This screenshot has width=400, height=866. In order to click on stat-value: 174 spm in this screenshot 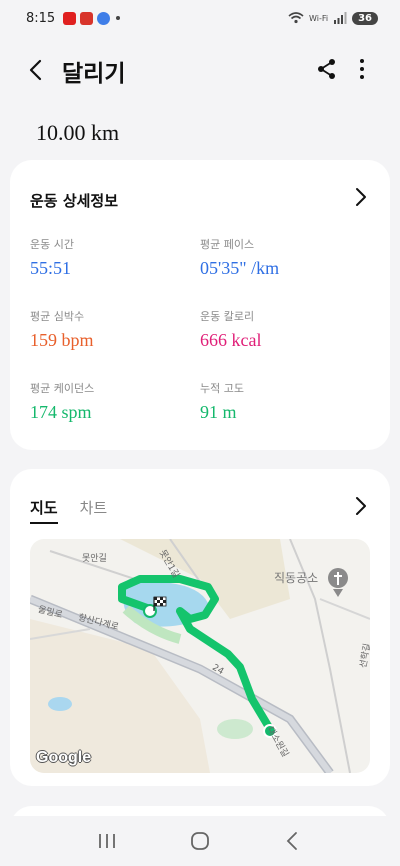, I will do `click(61, 412)`.